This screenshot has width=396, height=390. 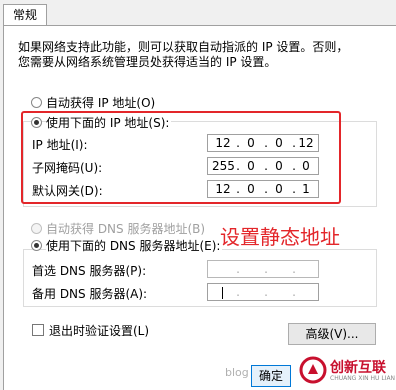 I want to click on alternate-dns-label: 备用 DNS 服务器(A):, so click(x=90, y=294).